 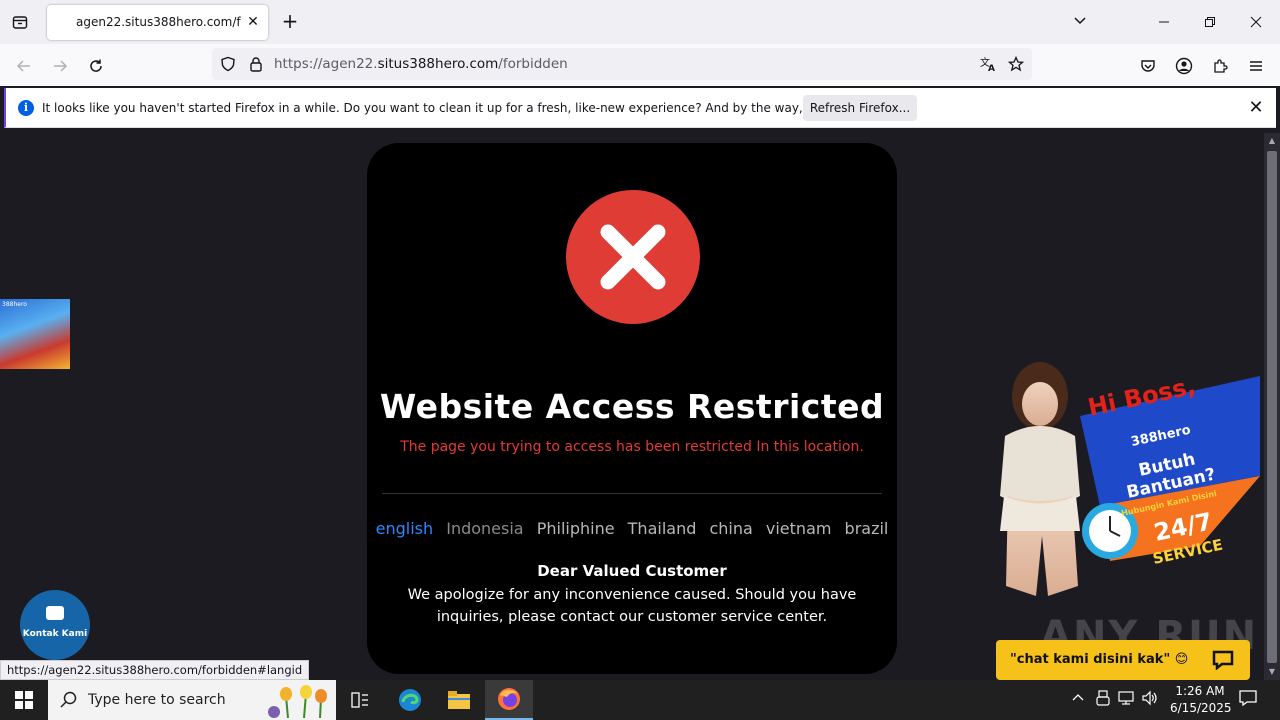 What do you see at coordinates (256, 64) in the screenshot?
I see `lock-icon` at bounding box center [256, 64].